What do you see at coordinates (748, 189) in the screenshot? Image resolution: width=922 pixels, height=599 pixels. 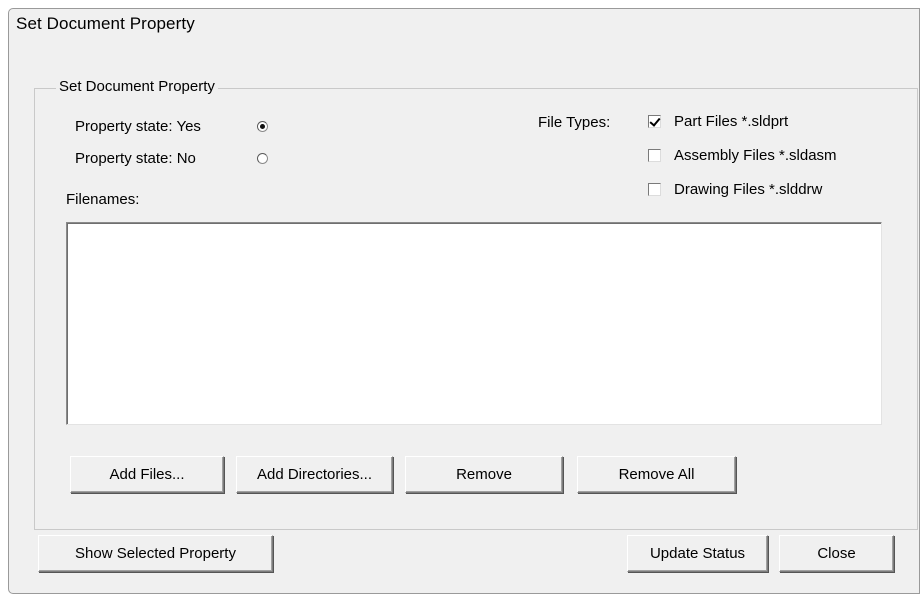 I see `drawing-files-label: Drawing Files *.slddrw` at bounding box center [748, 189].